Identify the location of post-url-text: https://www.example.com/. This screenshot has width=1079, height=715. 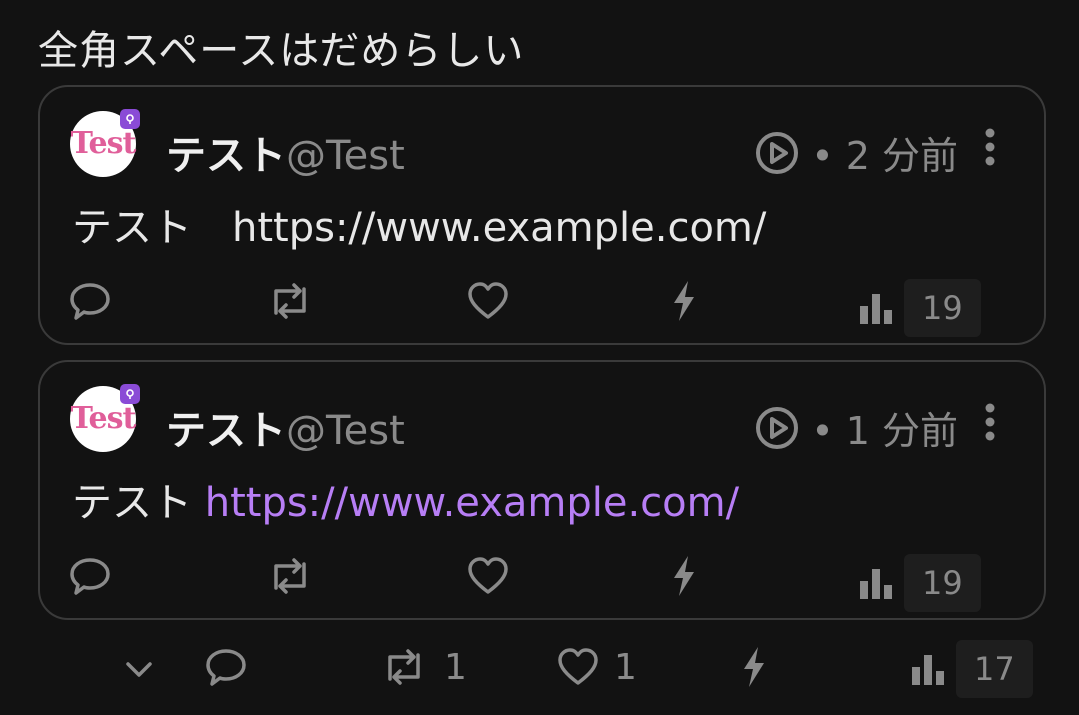
(499, 228).